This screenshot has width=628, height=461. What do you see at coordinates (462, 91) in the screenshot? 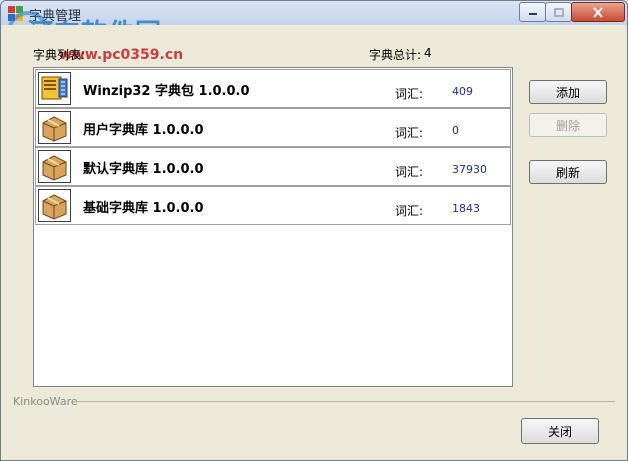
I see `vocab-count: 409` at bounding box center [462, 91].